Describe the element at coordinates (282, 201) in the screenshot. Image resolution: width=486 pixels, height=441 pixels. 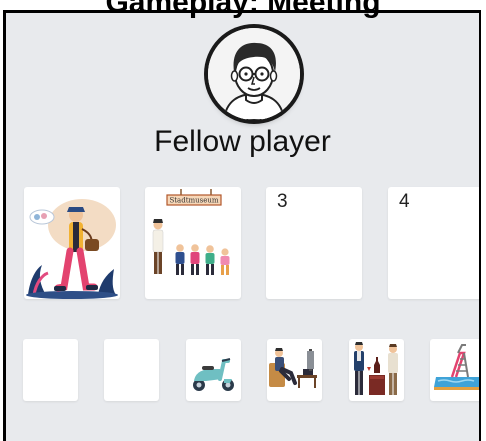
I see `card-number: 3` at that location.